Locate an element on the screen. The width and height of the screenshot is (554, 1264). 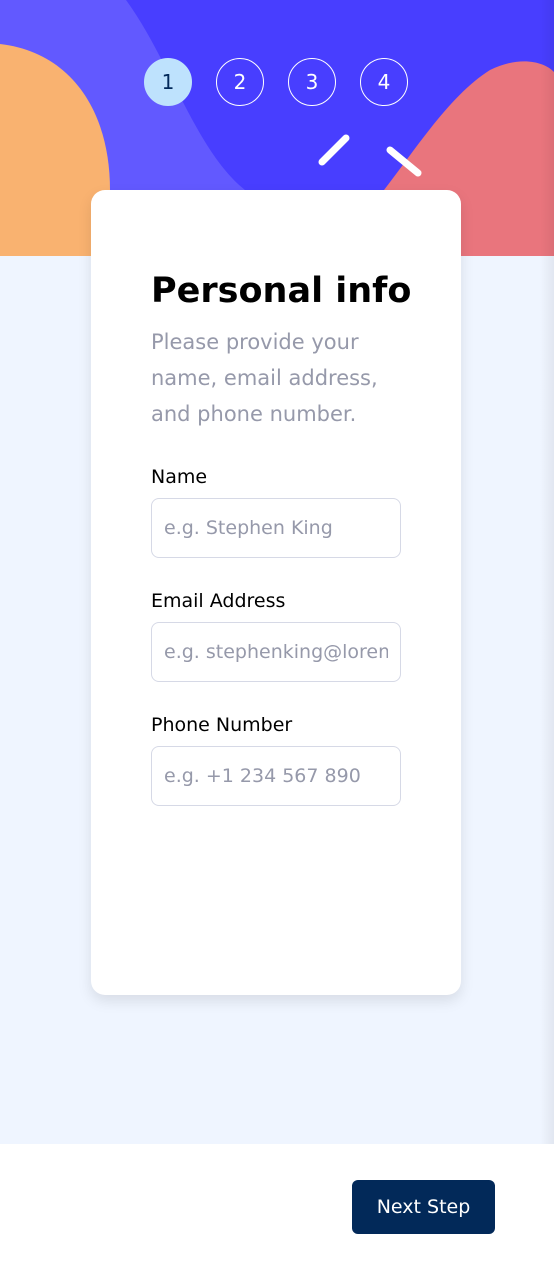
email-field-group: Email Address is located at coordinates (276, 636).